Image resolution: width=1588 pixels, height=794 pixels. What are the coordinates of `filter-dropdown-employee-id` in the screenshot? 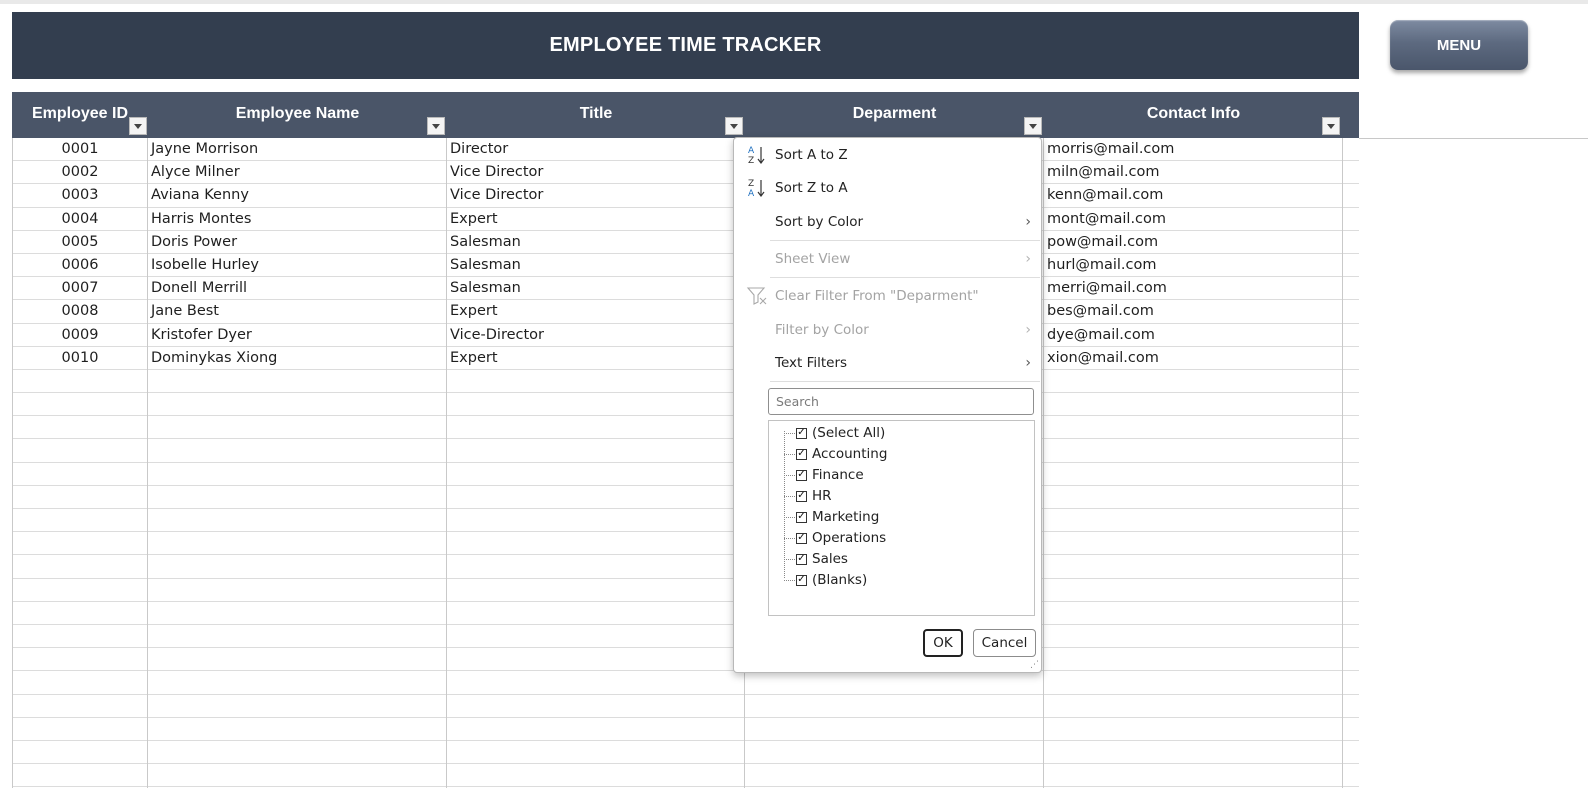 It's located at (138, 126).